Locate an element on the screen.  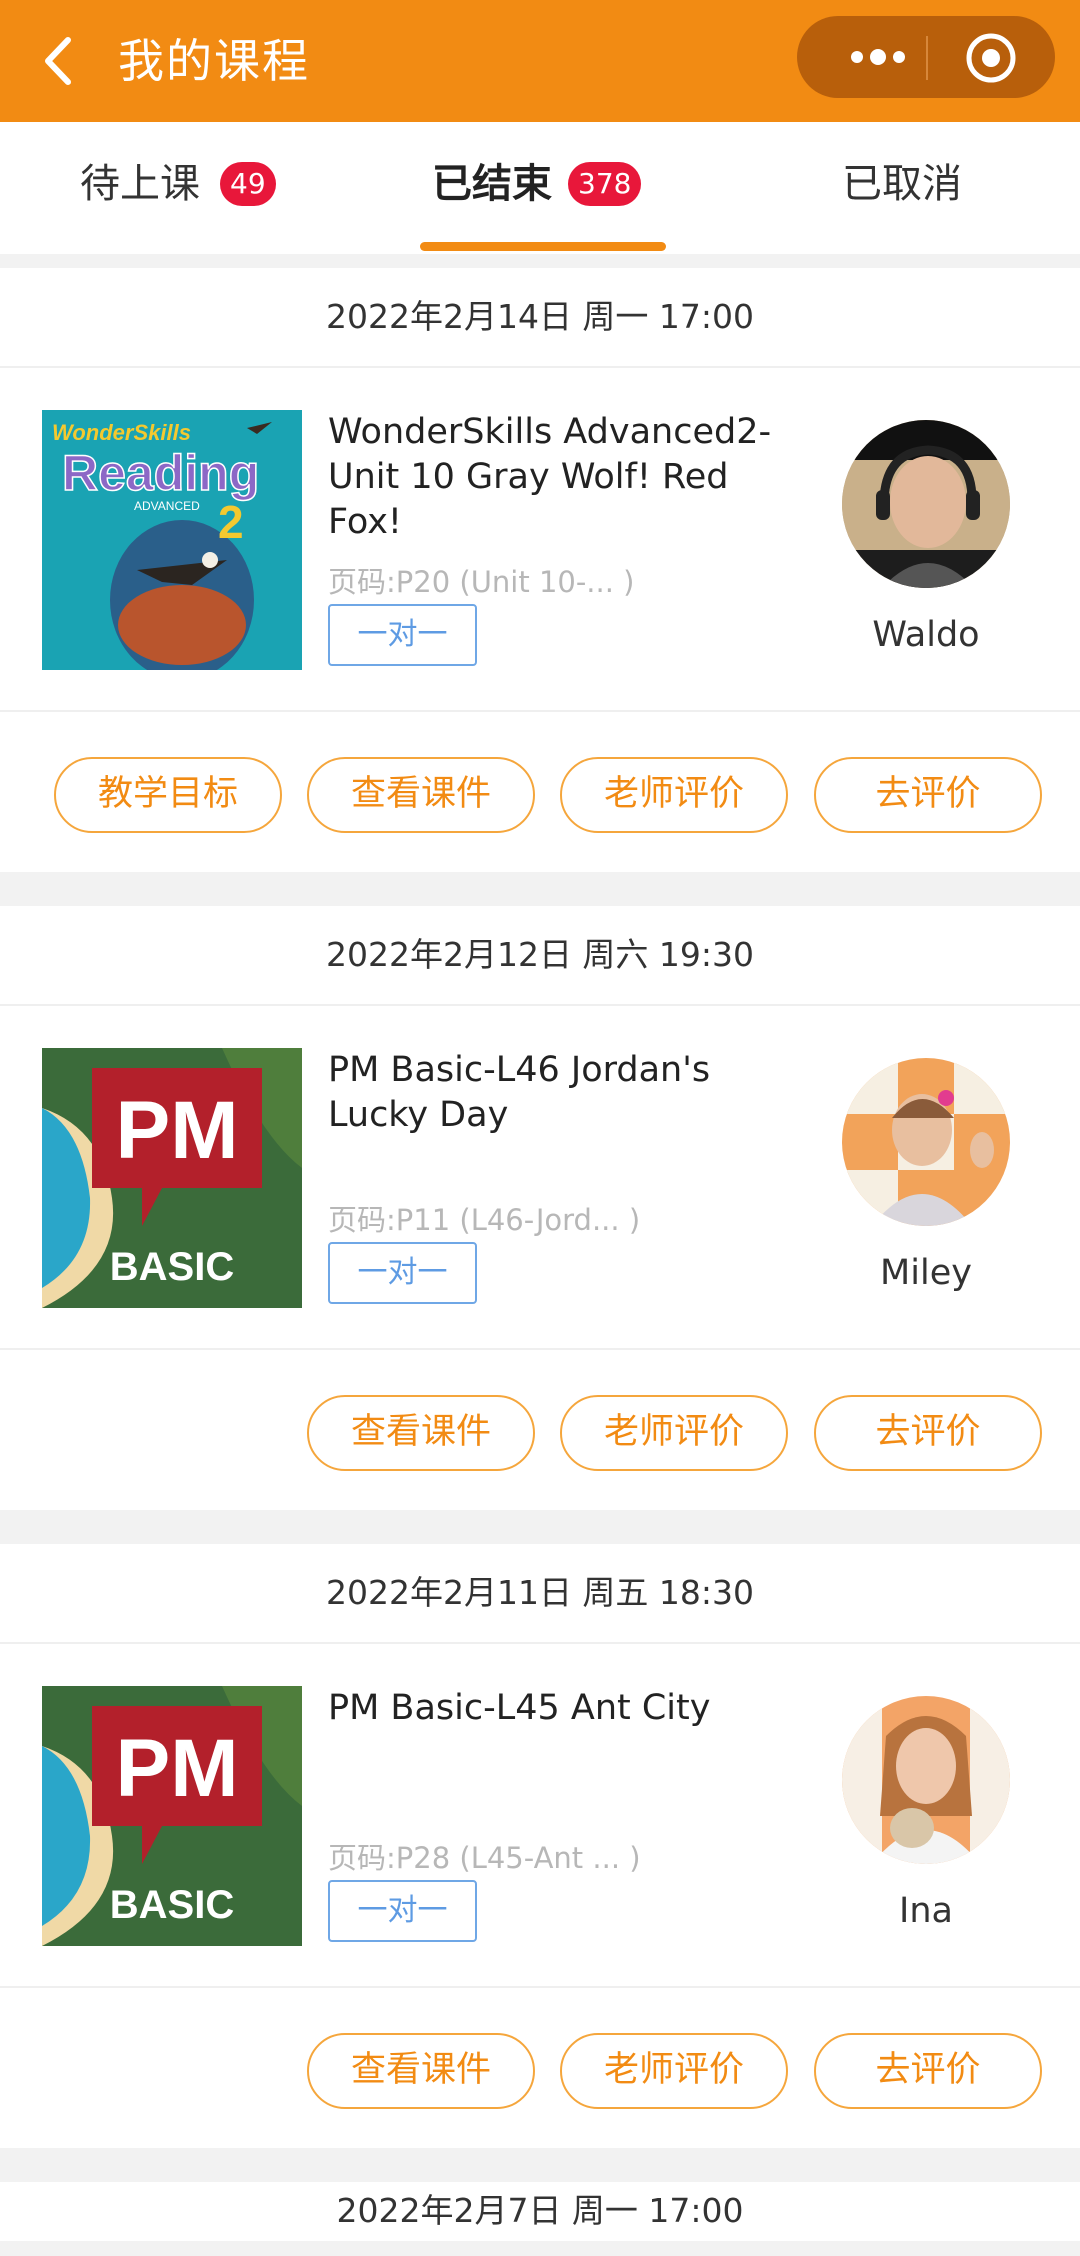
teacher-name: Waldo is located at coordinates (926, 635).